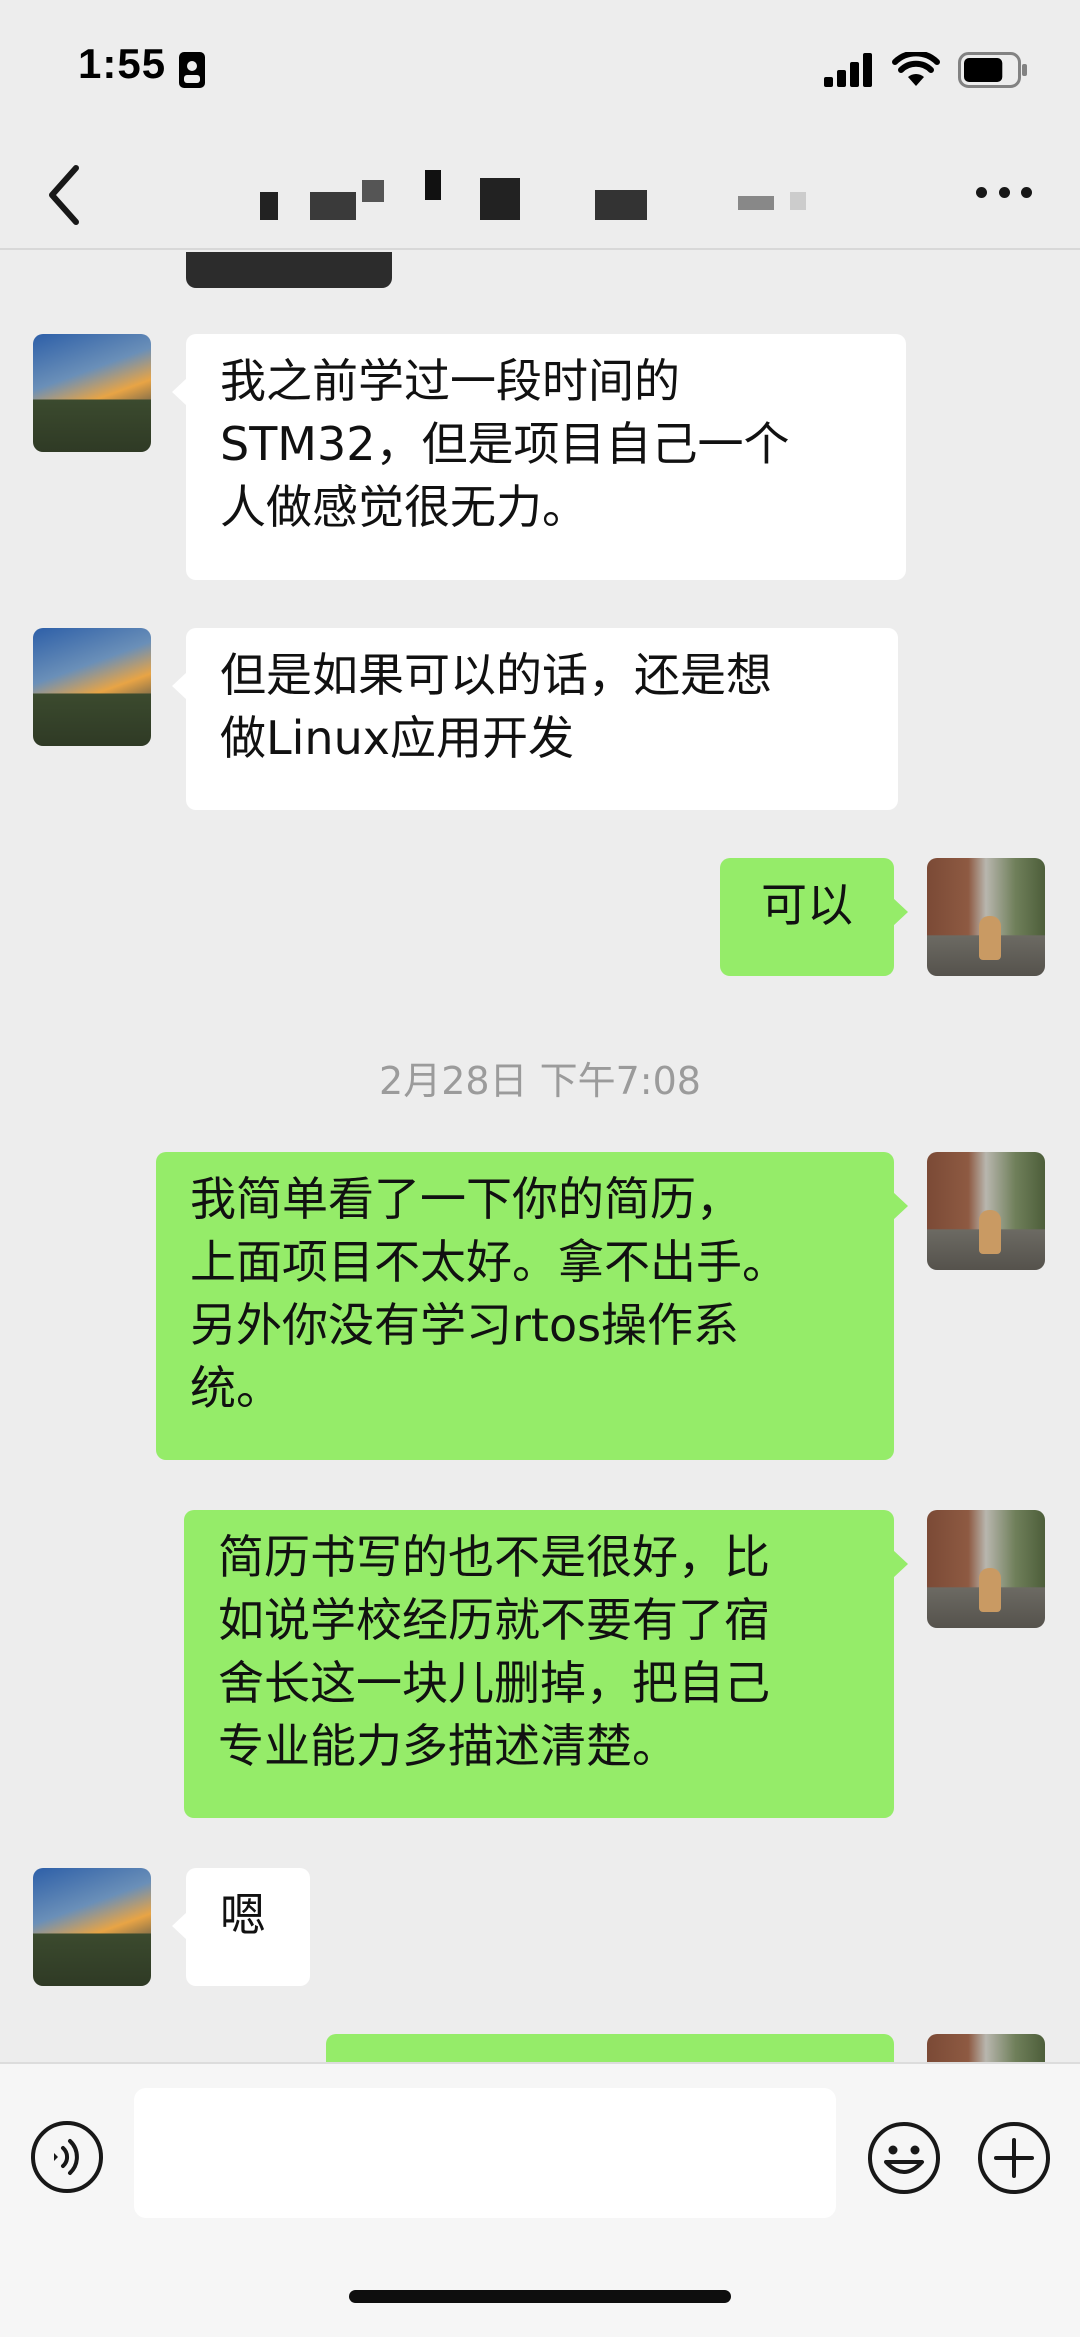 This screenshot has width=1080, height=2337. I want to click on nav-bar: ██▖▘▌ ▛▖ ▀▝, so click(540, 195).